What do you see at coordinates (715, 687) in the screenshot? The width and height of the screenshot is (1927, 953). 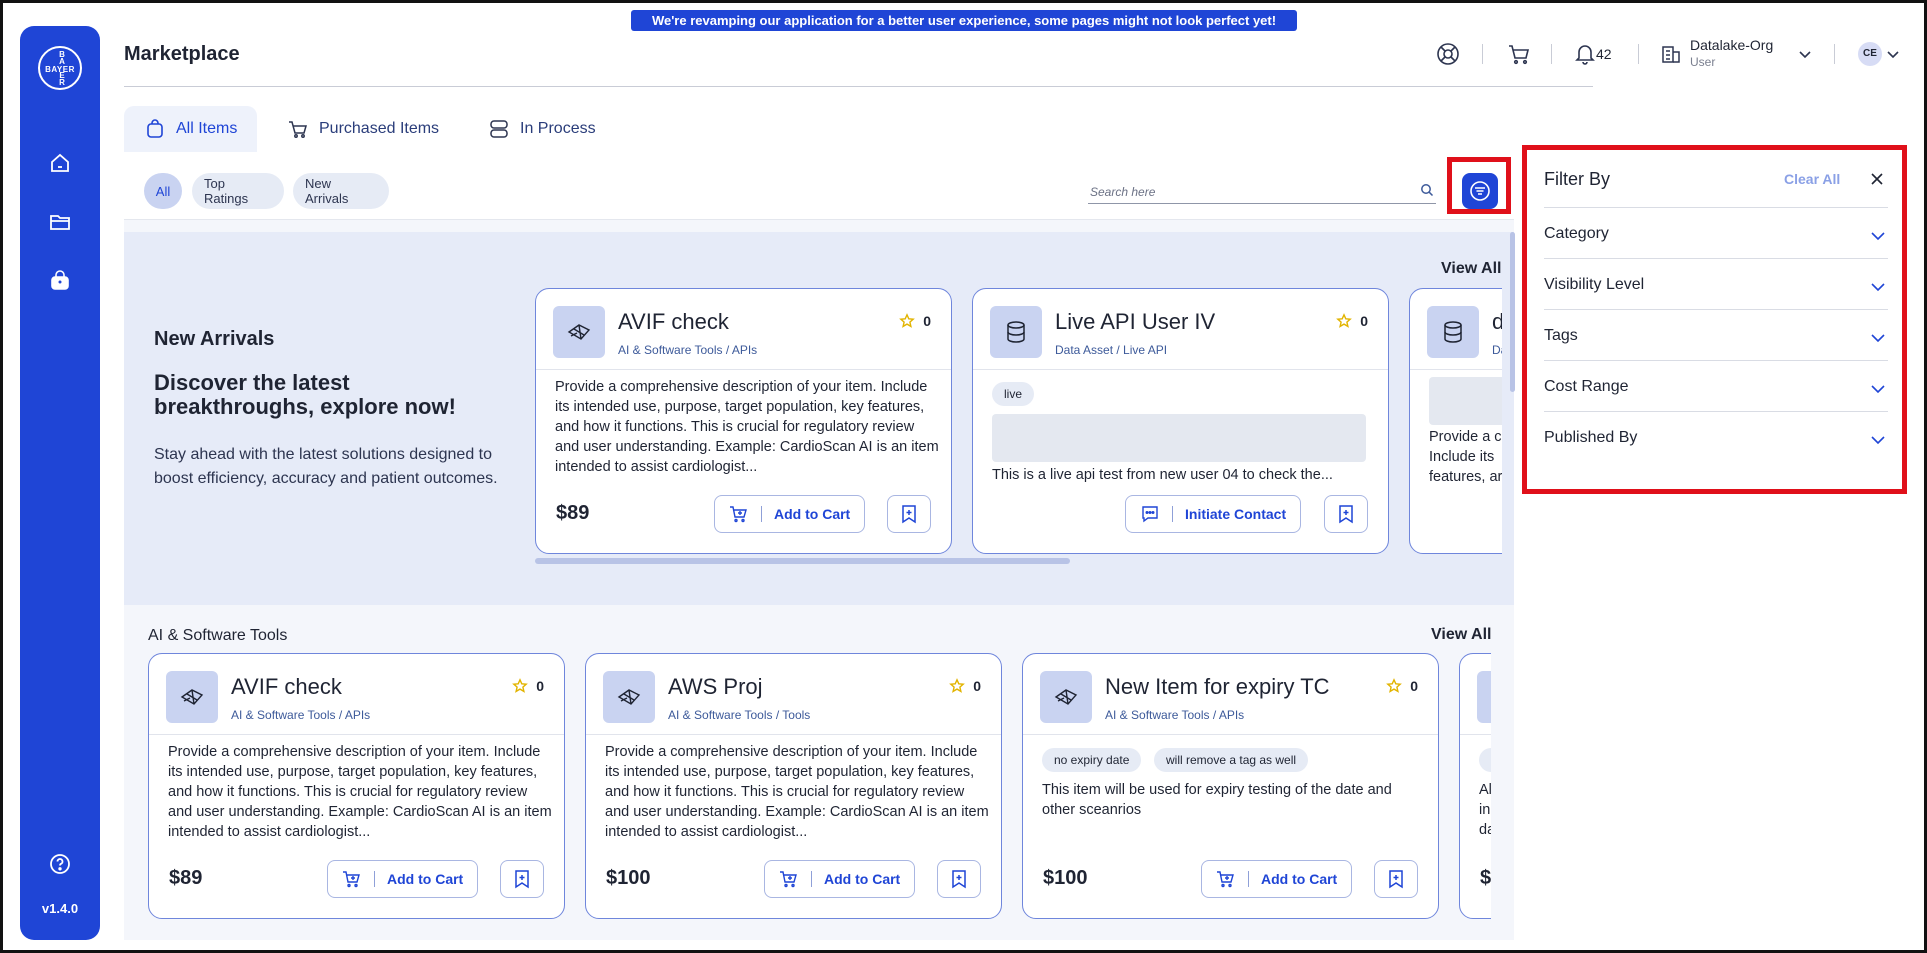 I see `item-title: AWS Proj` at bounding box center [715, 687].